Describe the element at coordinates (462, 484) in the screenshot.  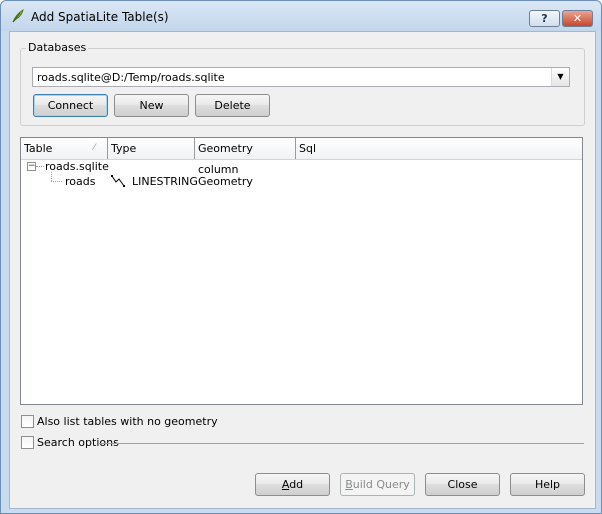
I see `close-button: Close` at that location.